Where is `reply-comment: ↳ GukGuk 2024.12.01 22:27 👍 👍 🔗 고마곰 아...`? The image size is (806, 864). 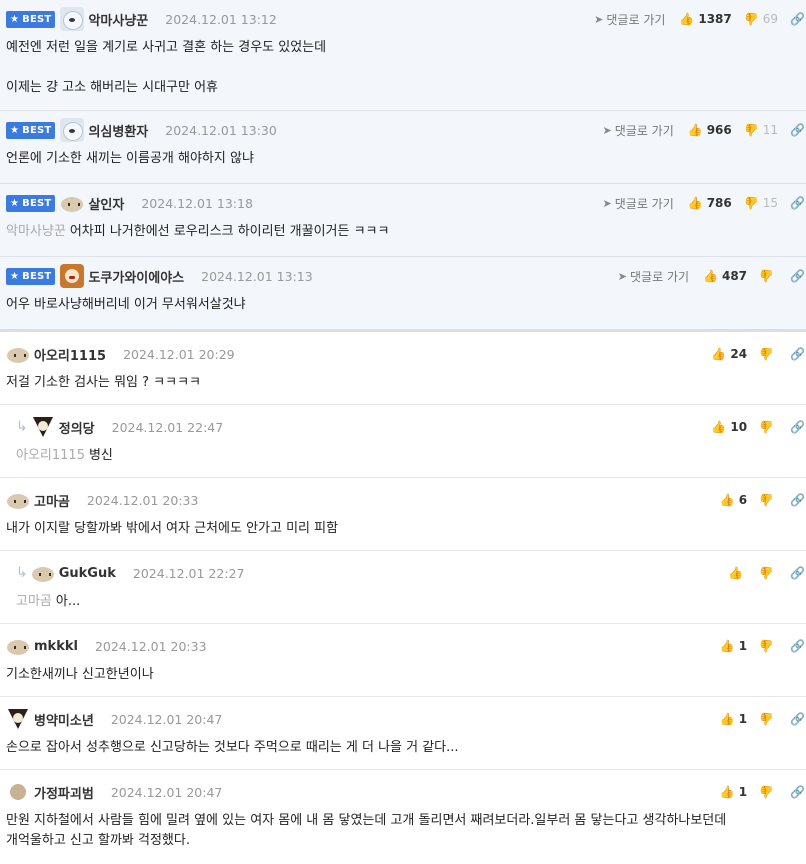
reply-comment: ↳ GukGuk 2024.12.01 22:27 👍 👍 🔗 고마곰 아... is located at coordinates (403, 587).